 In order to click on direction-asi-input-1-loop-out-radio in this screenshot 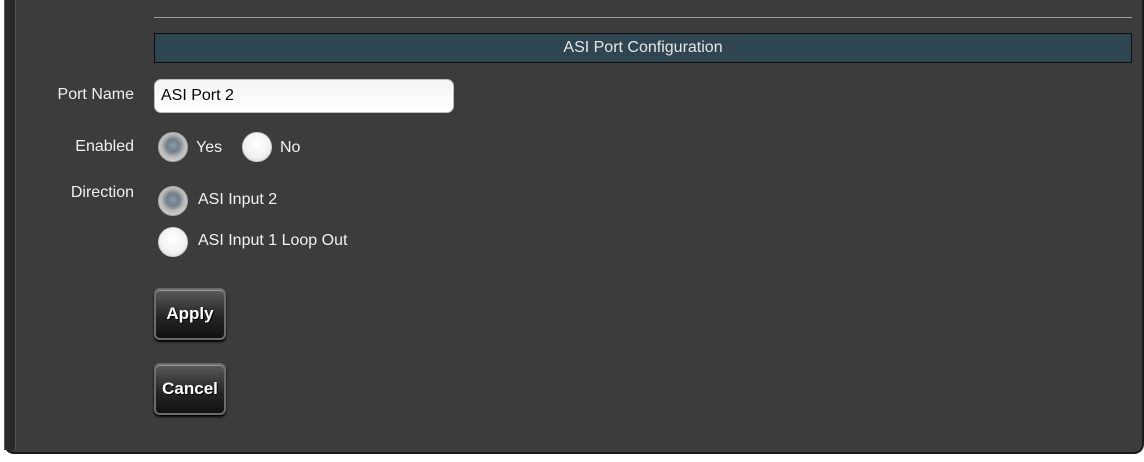, I will do `click(173, 242)`.